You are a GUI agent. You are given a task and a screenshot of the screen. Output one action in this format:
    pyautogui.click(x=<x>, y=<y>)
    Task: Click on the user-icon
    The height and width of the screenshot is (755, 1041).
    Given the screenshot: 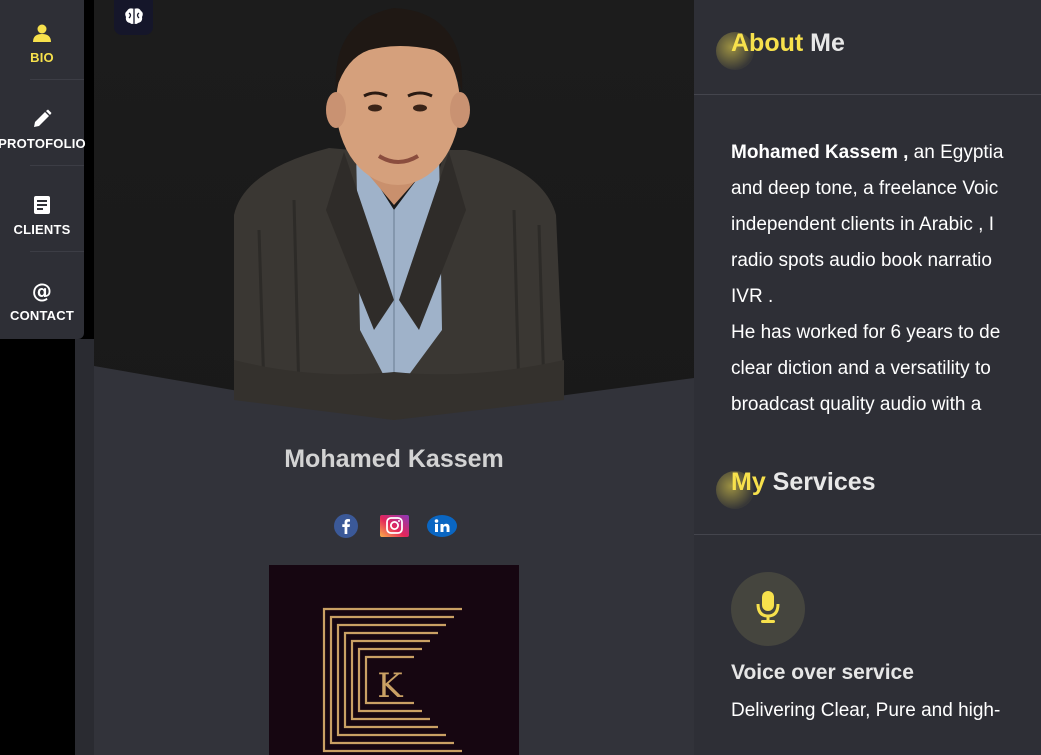 What is the action you would take?
    pyautogui.click(x=42, y=33)
    